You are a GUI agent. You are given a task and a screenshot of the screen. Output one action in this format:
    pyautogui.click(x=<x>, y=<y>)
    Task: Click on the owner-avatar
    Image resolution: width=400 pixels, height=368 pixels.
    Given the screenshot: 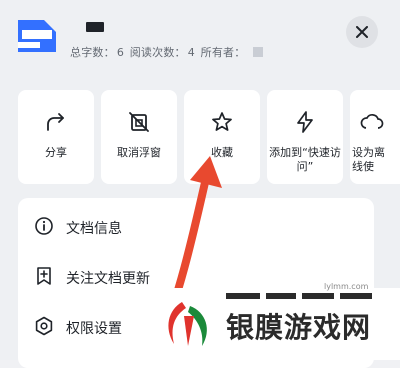 What is the action you would take?
    pyautogui.click(x=258, y=52)
    